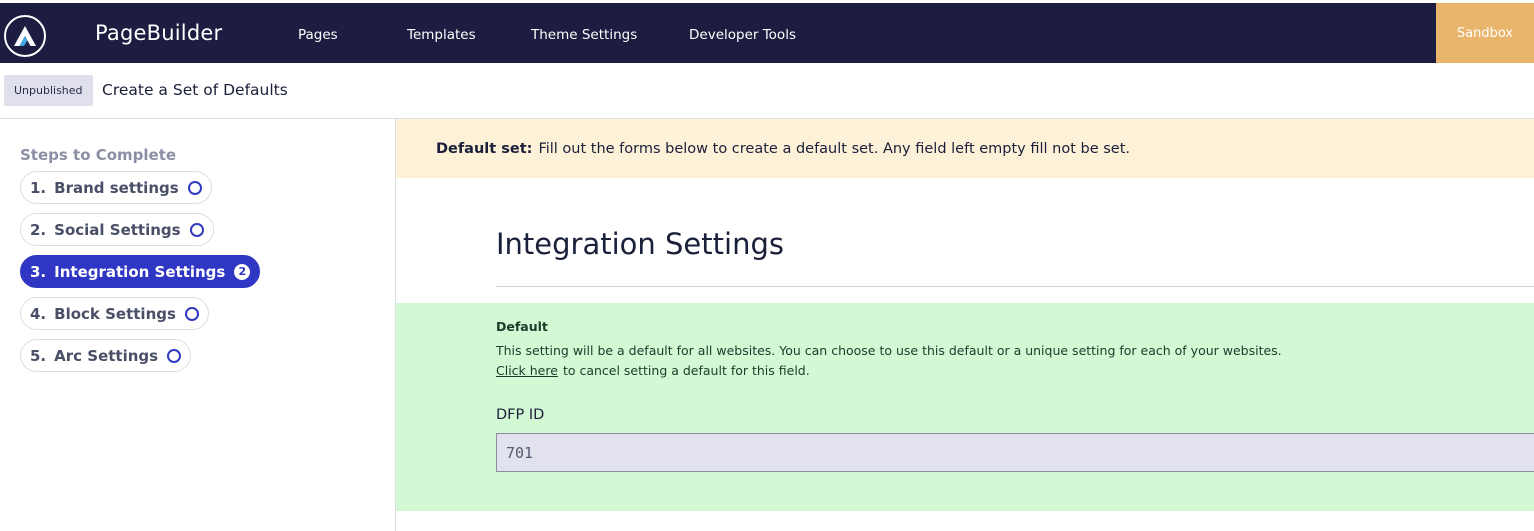 This screenshot has height=531, width=1534. Describe the element at coordinates (640, 244) in the screenshot. I see `section-title: Integration Settings` at that location.